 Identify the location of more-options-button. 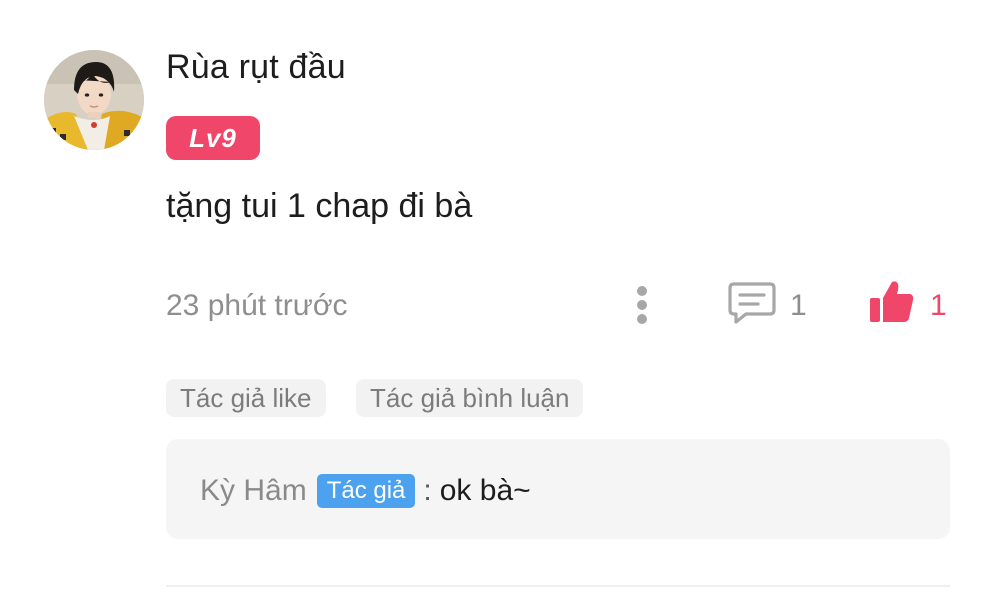
(642, 305).